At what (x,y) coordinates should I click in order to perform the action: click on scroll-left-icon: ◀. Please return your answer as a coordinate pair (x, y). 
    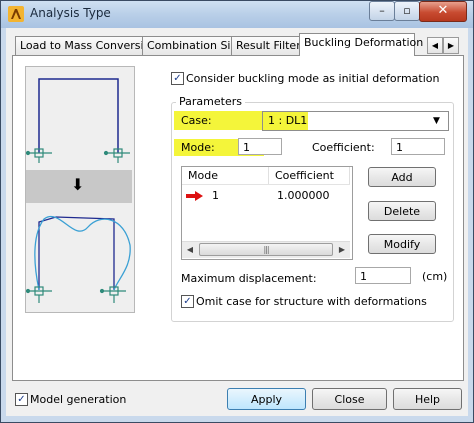
    Looking at the image, I should click on (190, 249).